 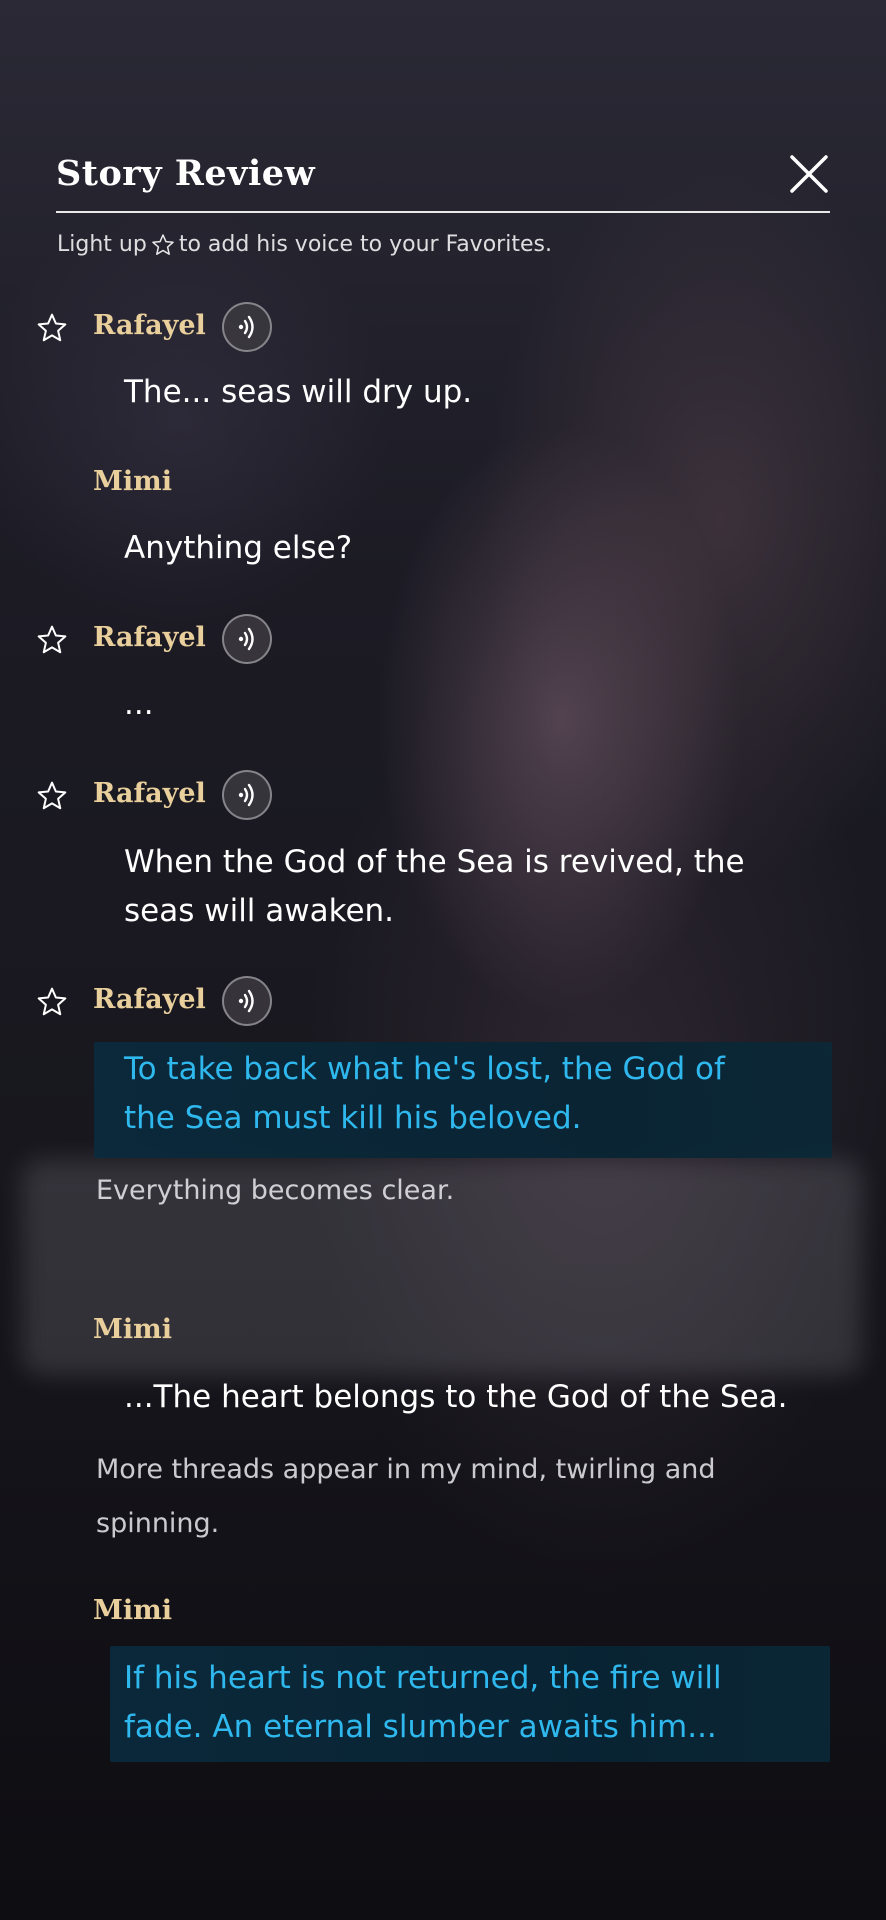 I want to click on hint-text-start: Light up, so click(x=102, y=244).